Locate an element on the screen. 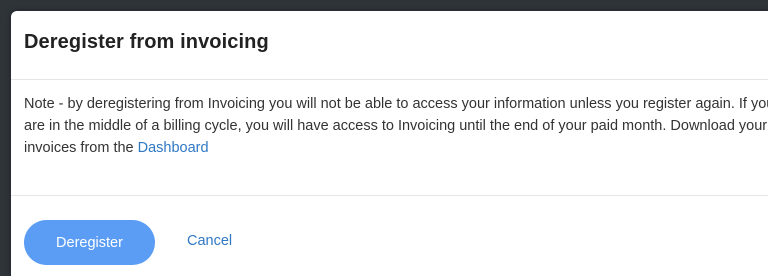 Image resolution: width=768 pixels, height=276 pixels. deregister-button: Deregister is located at coordinates (89, 242).